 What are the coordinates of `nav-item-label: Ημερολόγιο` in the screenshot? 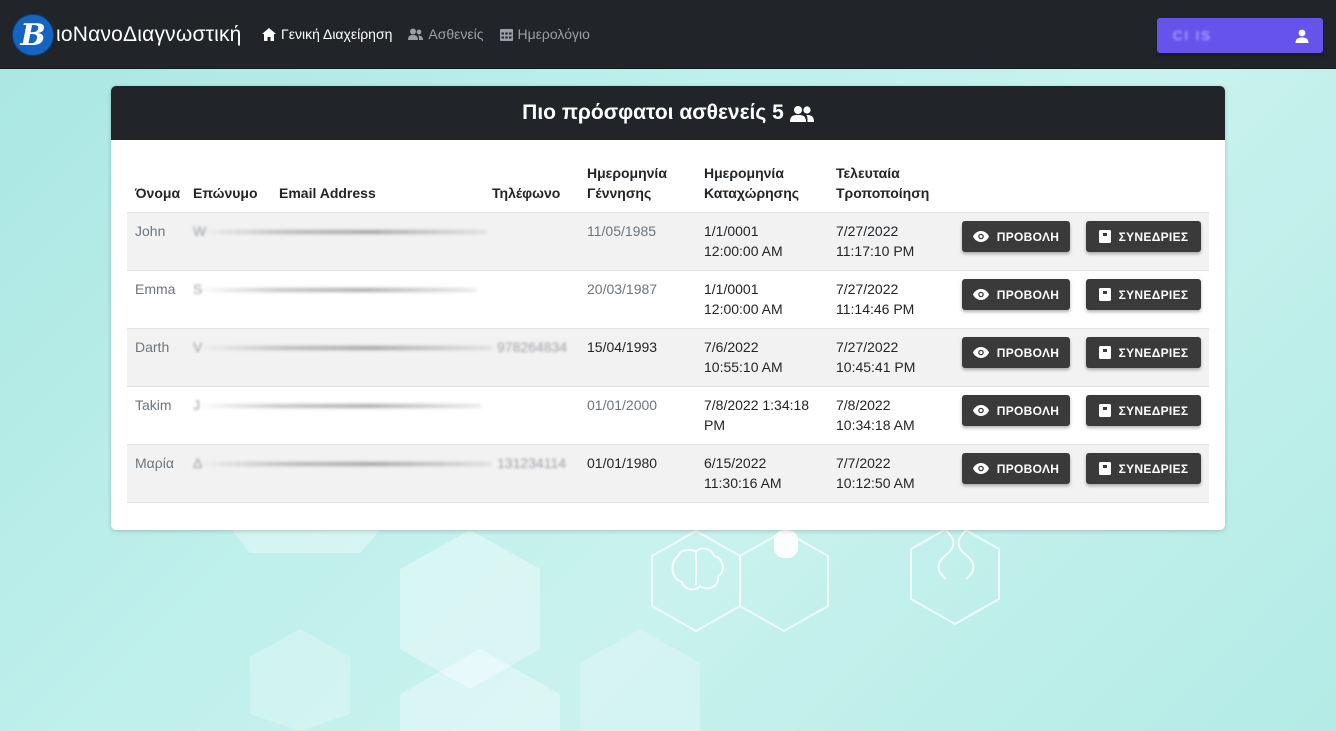 It's located at (553, 34).